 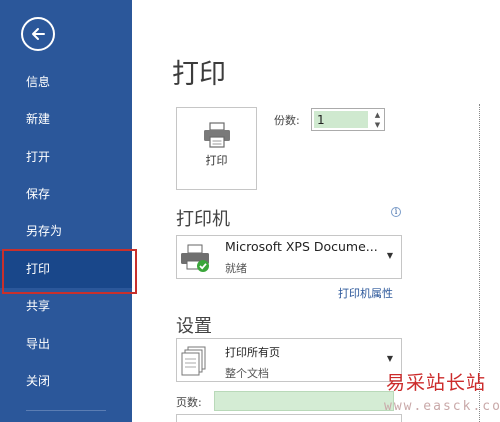 I want to click on print-range-dropdown: 打印所有页 整个文档 ▼, so click(x=289, y=360).